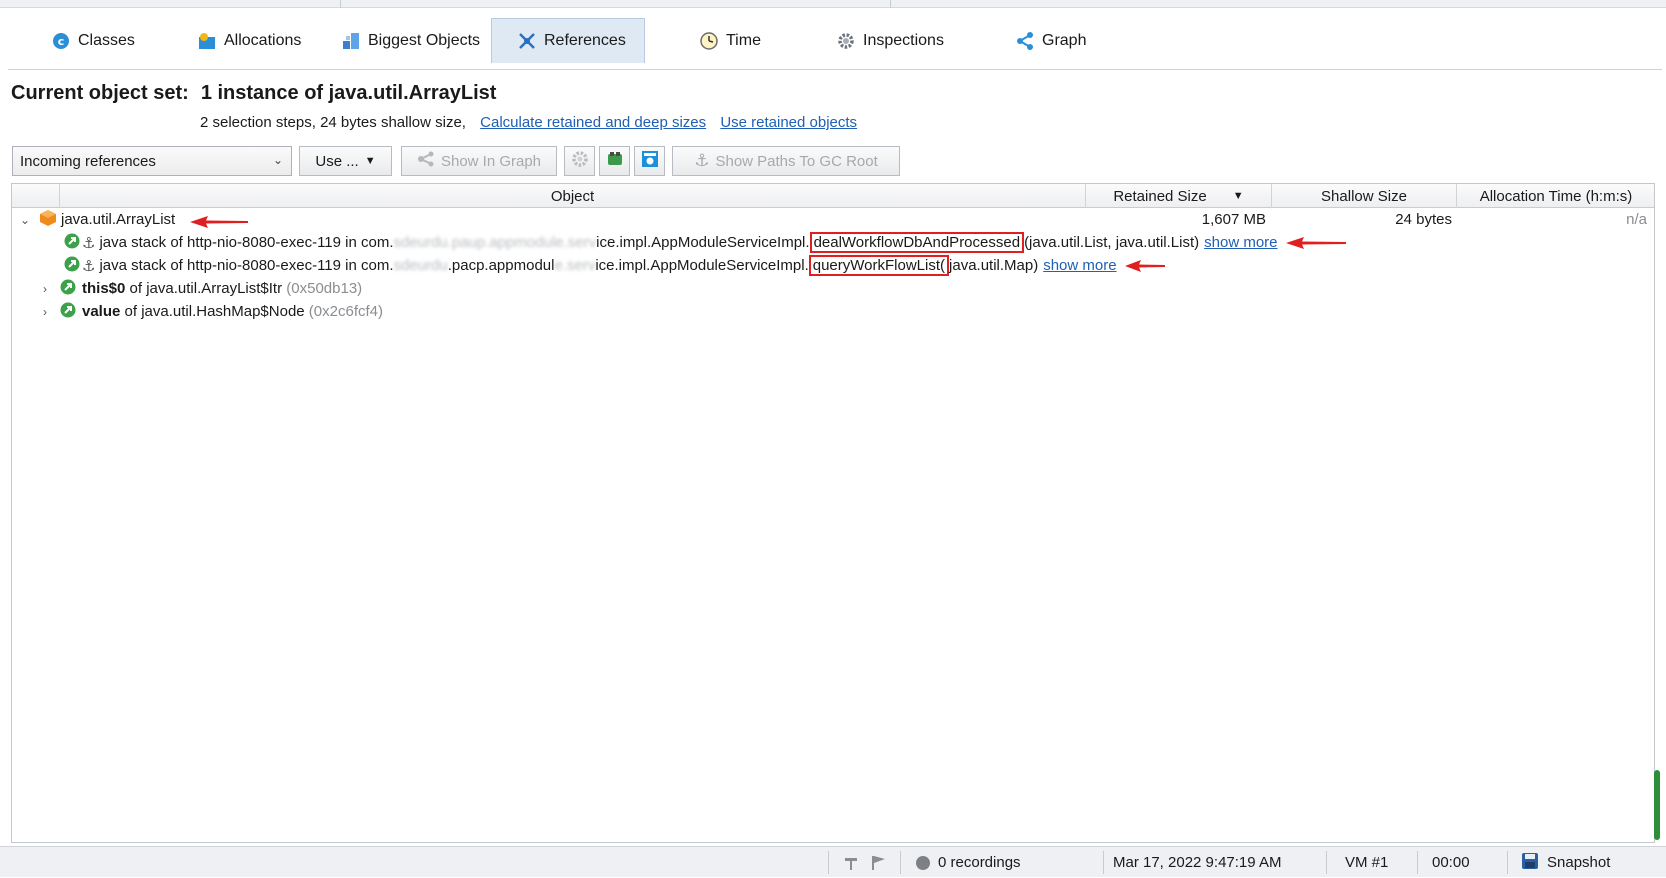 Image resolution: width=1666 pixels, height=878 pixels. Describe the element at coordinates (709, 40) in the screenshot. I see `clock-icon` at that location.